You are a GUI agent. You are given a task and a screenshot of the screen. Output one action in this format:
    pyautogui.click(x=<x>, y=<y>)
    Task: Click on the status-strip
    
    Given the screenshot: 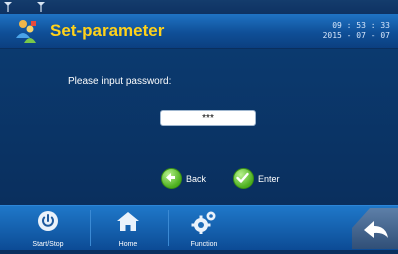 What is the action you would take?
    pyautogui.click(x=199, y=7)
    